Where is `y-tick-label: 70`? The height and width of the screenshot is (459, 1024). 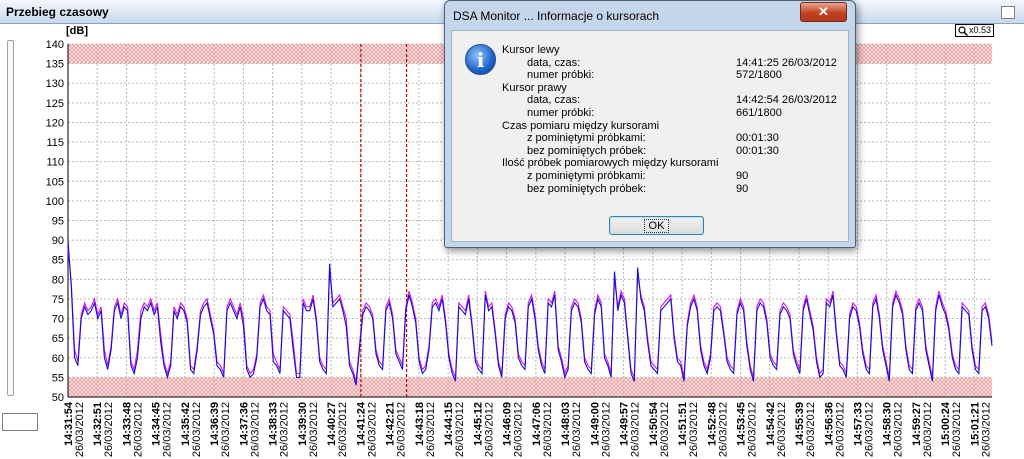 y-tick-label: 70 is located at coordinates (58, 320).